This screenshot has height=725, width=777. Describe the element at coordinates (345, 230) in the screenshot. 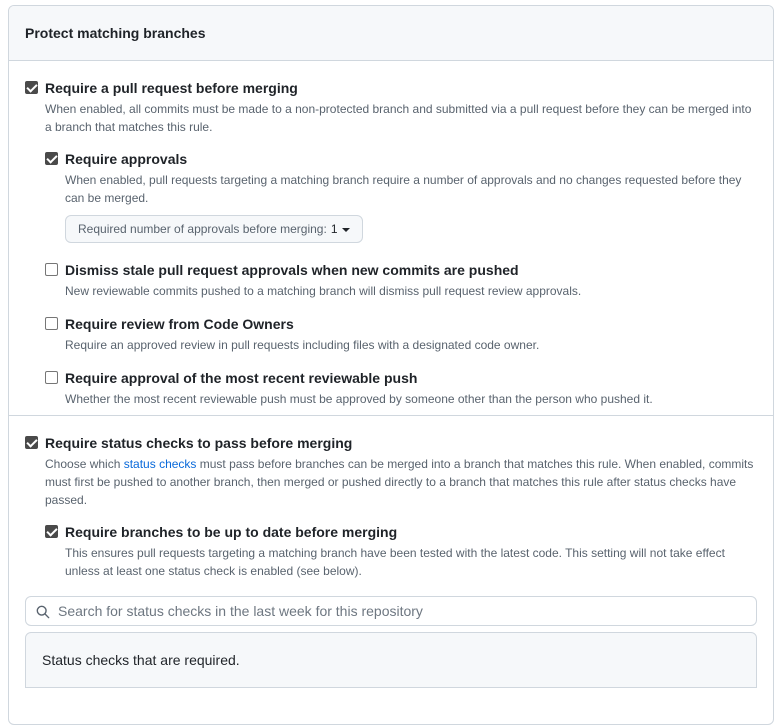

I see `caret-down-icon` at that location.